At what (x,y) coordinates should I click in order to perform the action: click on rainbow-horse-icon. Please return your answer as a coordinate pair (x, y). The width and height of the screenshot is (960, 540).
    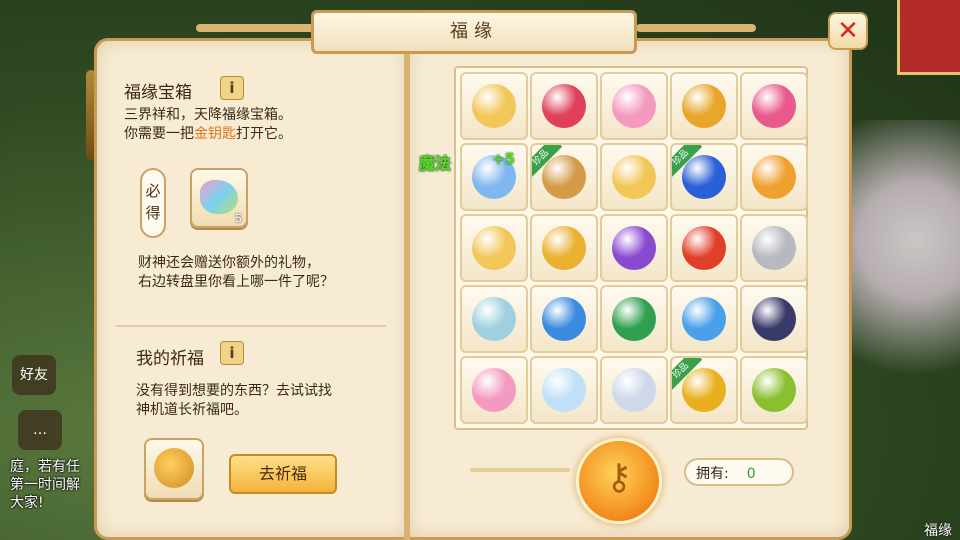
    Looking at the image, I should click on (494, 319).